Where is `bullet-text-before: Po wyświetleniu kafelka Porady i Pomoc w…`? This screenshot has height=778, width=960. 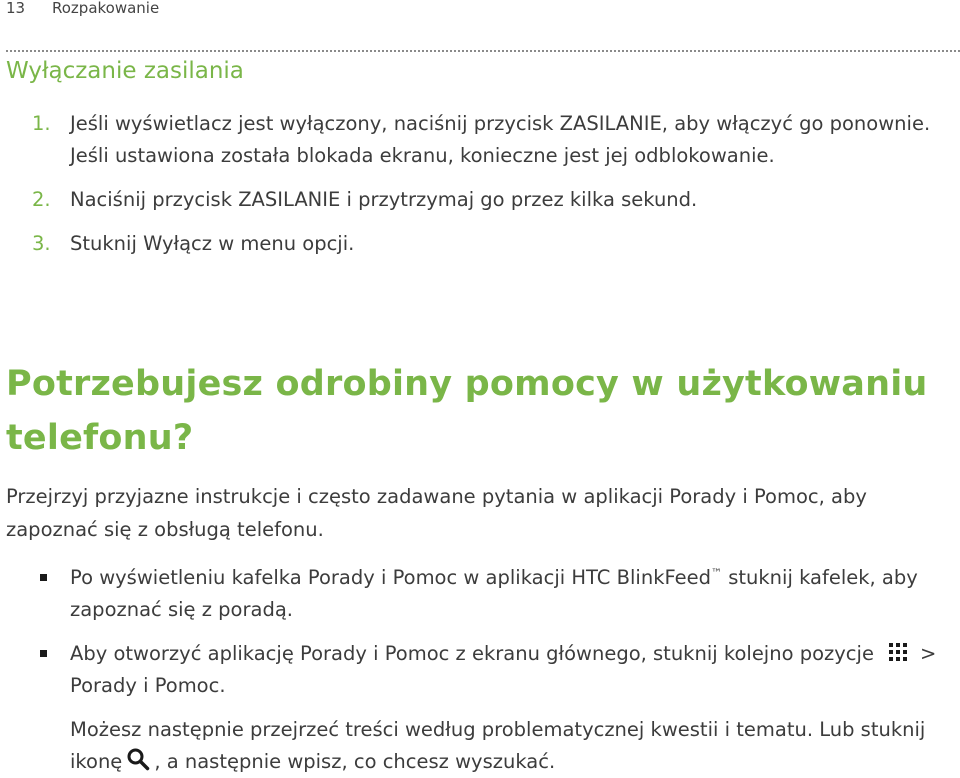
bullet-text-before: Po wyświetleniu kafelka Porady i Pomoc w… is located at coordinates (391, 577).